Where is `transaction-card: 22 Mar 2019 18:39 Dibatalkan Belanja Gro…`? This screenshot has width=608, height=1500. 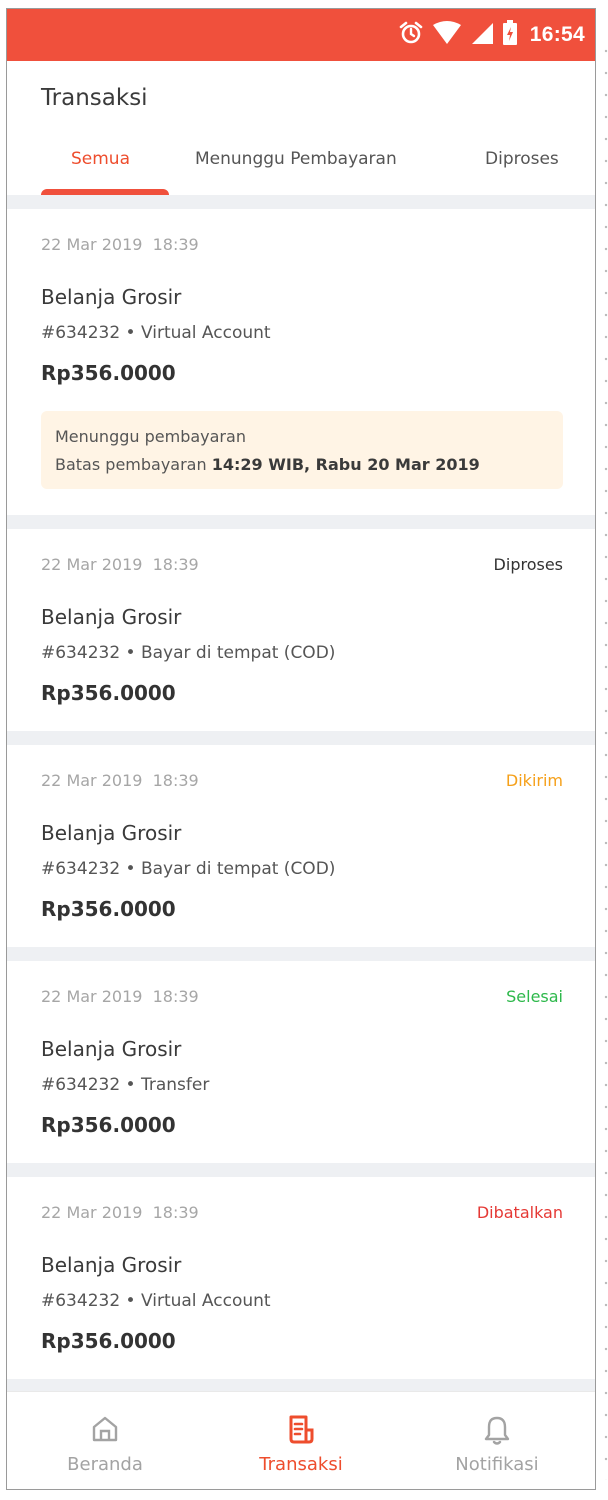 transaction-card: 22 Mar 2019 18:39 Dibatalkan Belanja Gro… is located at coordinates (301, 1278).